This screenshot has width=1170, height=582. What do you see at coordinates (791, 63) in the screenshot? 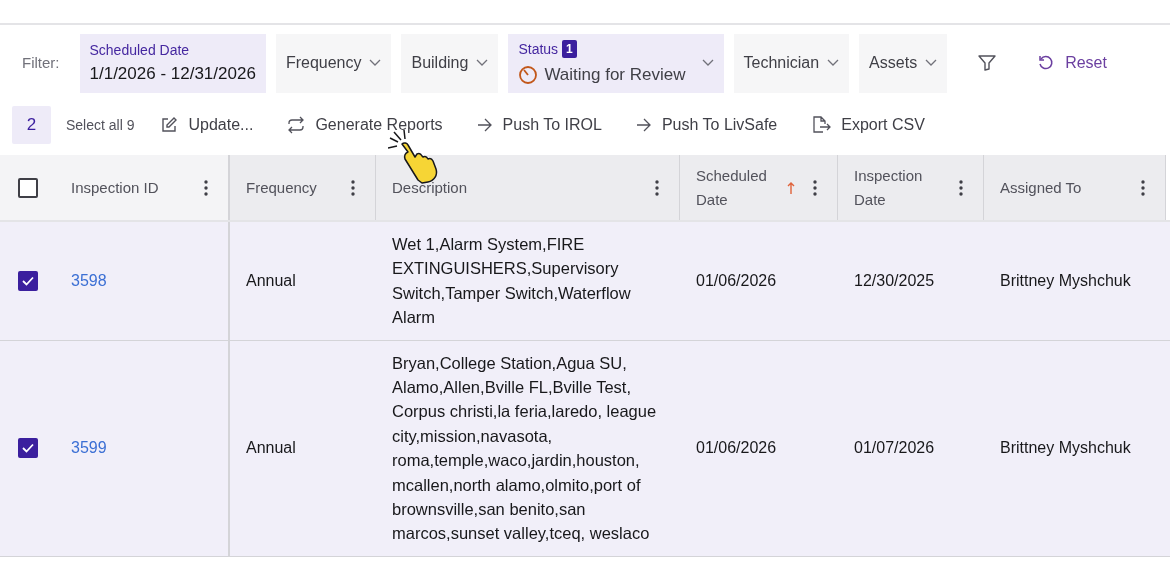
I see `filter-dropdown: Technician` at bounding box center [791, 63].